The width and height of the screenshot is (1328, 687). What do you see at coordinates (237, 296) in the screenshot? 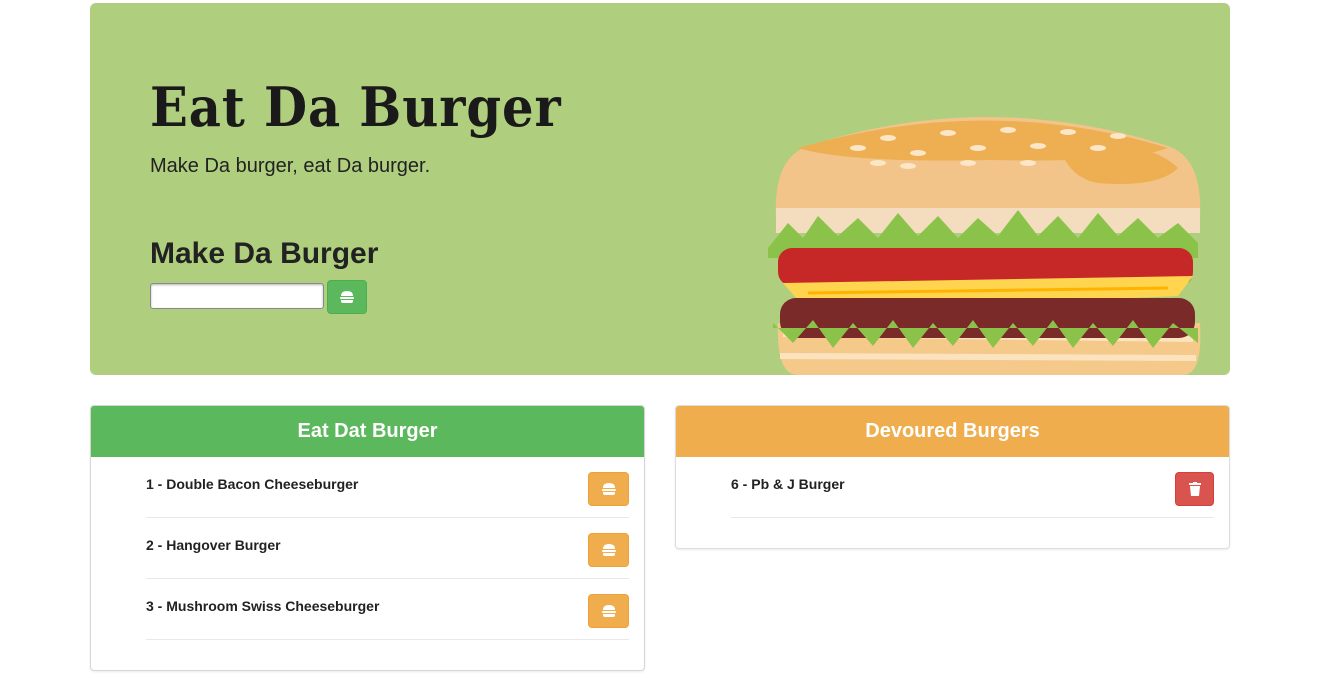
I see `burger-name-input` at bounding box center [237, 296].